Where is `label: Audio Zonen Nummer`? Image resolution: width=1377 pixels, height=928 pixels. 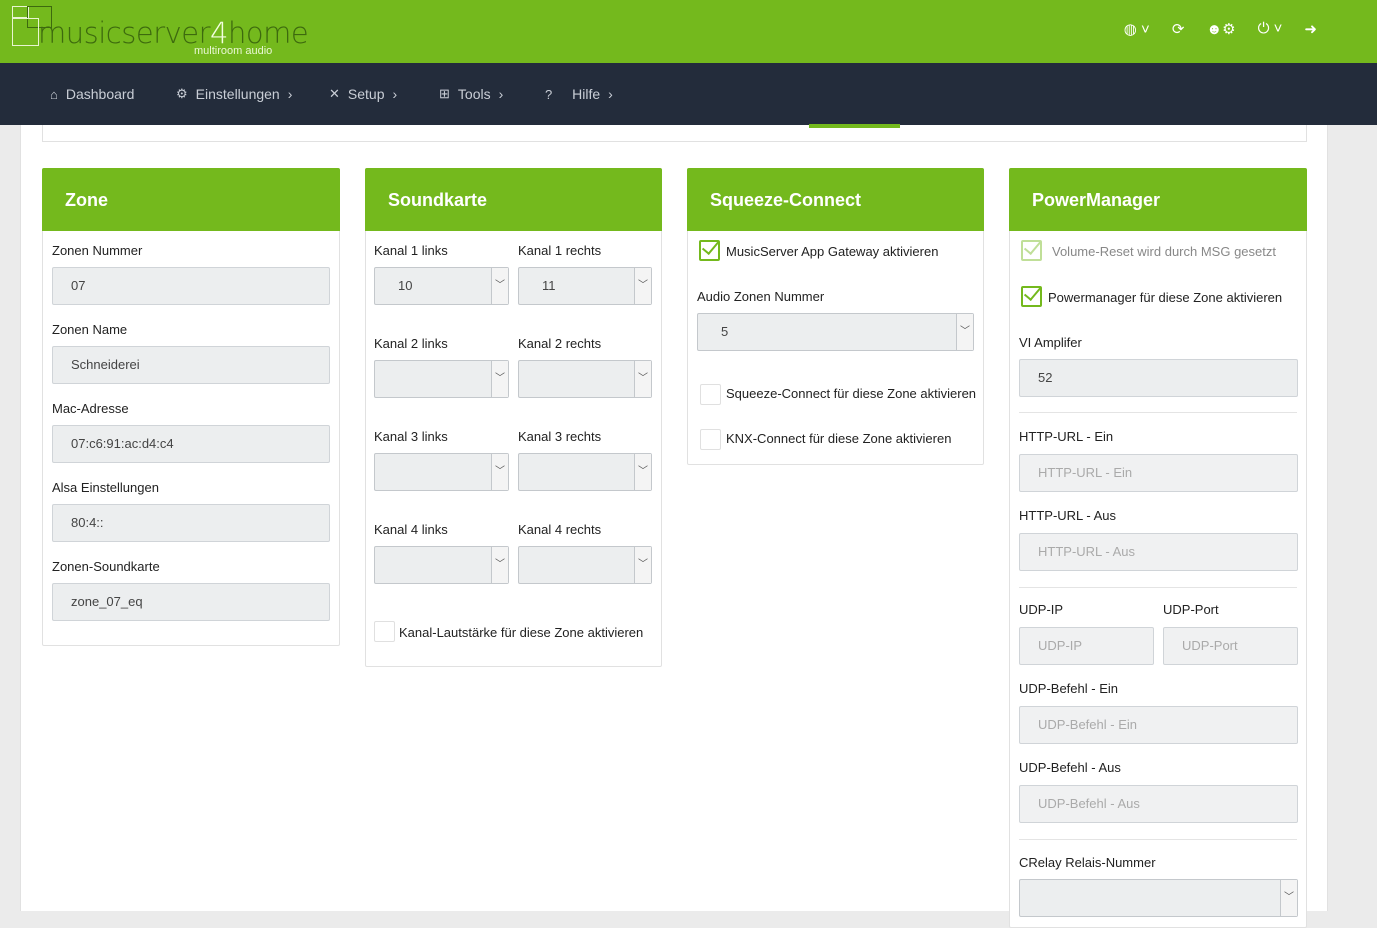
label: Audio Zonen Nummer is located at coordinates (761, 296).